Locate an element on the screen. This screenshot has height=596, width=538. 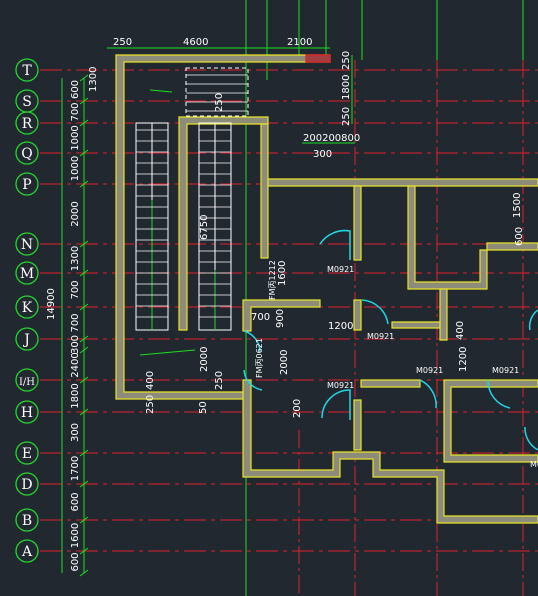
axis-label: E is located at coordinates (27, 454).